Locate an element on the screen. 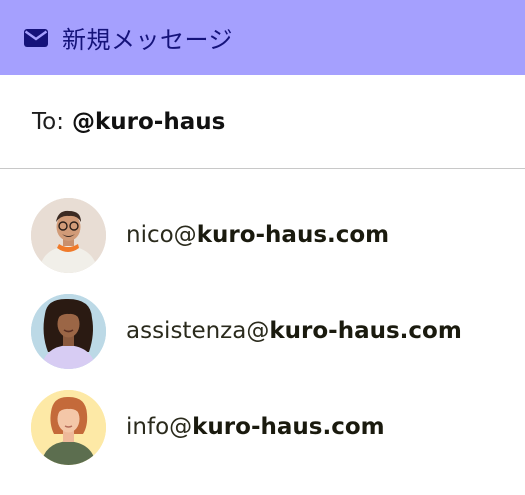 Image resolution: width=525 pixels, height=495 pixels. page-title: 新規メッセージ is located at coordinates (148, 40).